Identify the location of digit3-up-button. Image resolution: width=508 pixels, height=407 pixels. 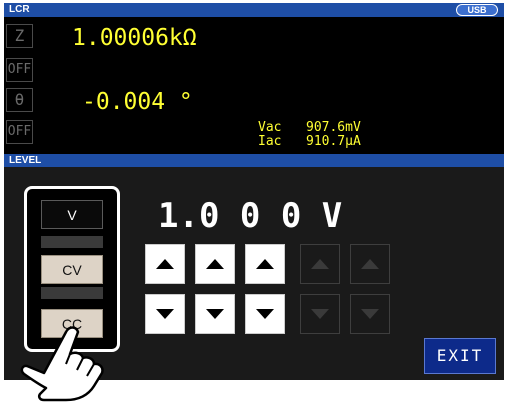
(265, 264).